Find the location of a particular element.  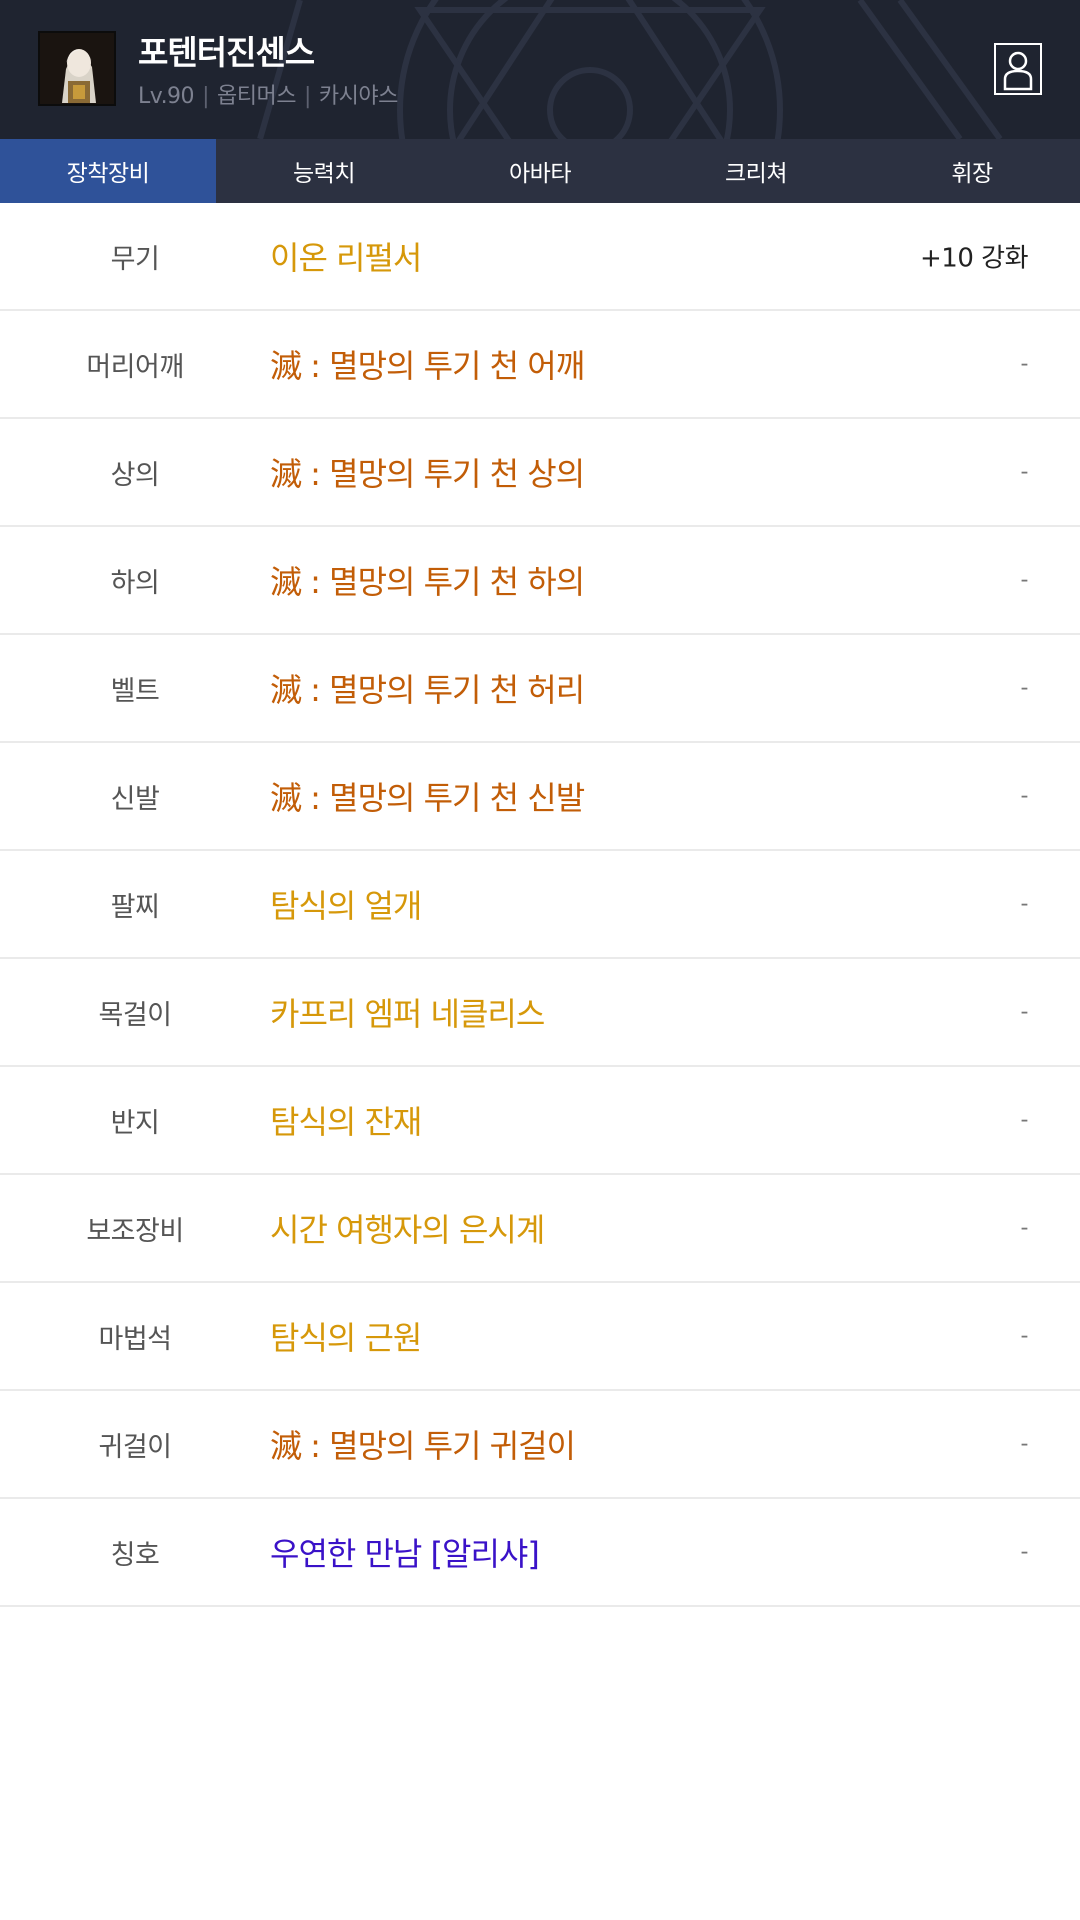

user-profile-icon is located at coordinates (1018, 71).